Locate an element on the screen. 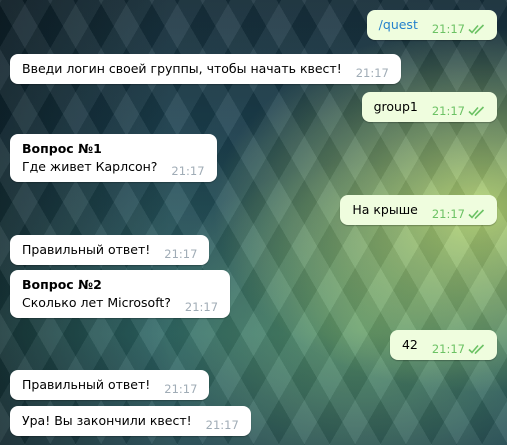  message-outgoing-command: /quest 21:17 is located at coordinates (431, 25).